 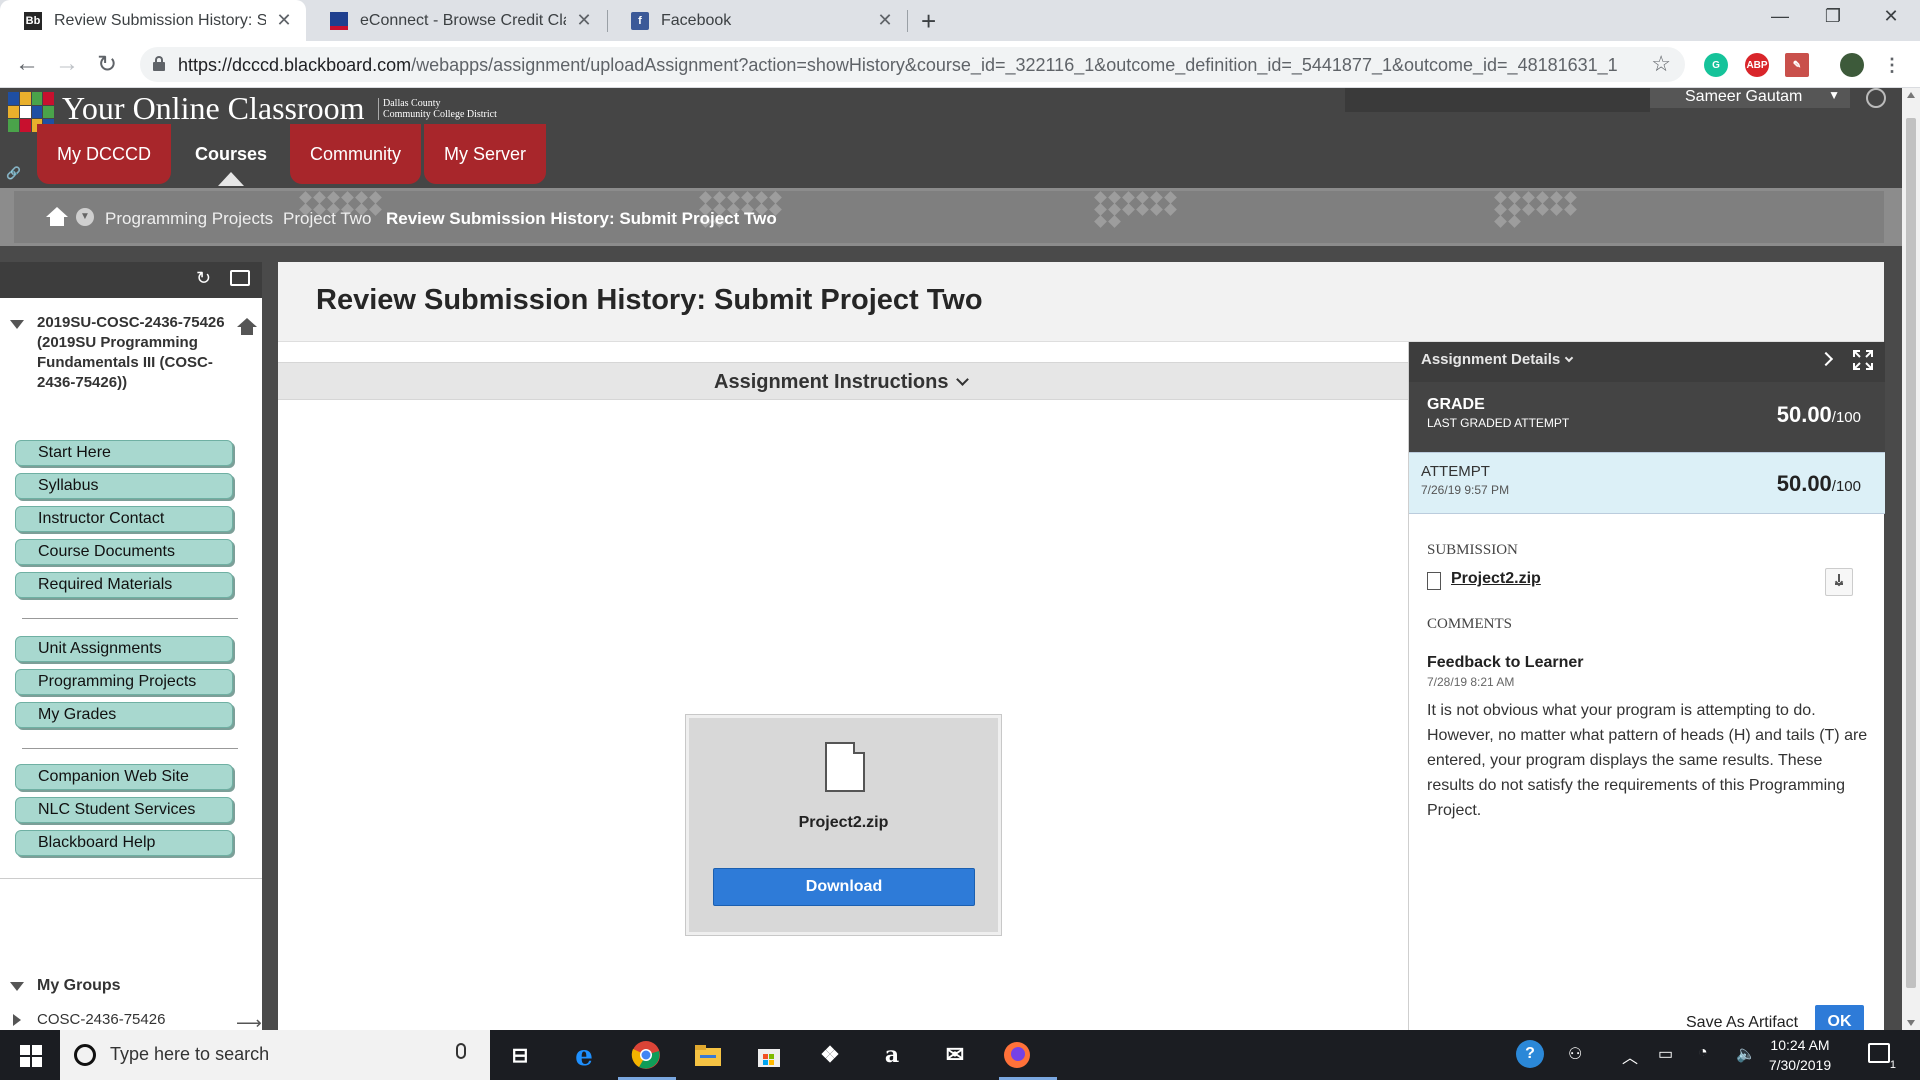 What do you see at coordinates (124, 649) in the screenshot?
I see `menu-unit-assignments: Unit Assignments` at bounding box center [124, 649].